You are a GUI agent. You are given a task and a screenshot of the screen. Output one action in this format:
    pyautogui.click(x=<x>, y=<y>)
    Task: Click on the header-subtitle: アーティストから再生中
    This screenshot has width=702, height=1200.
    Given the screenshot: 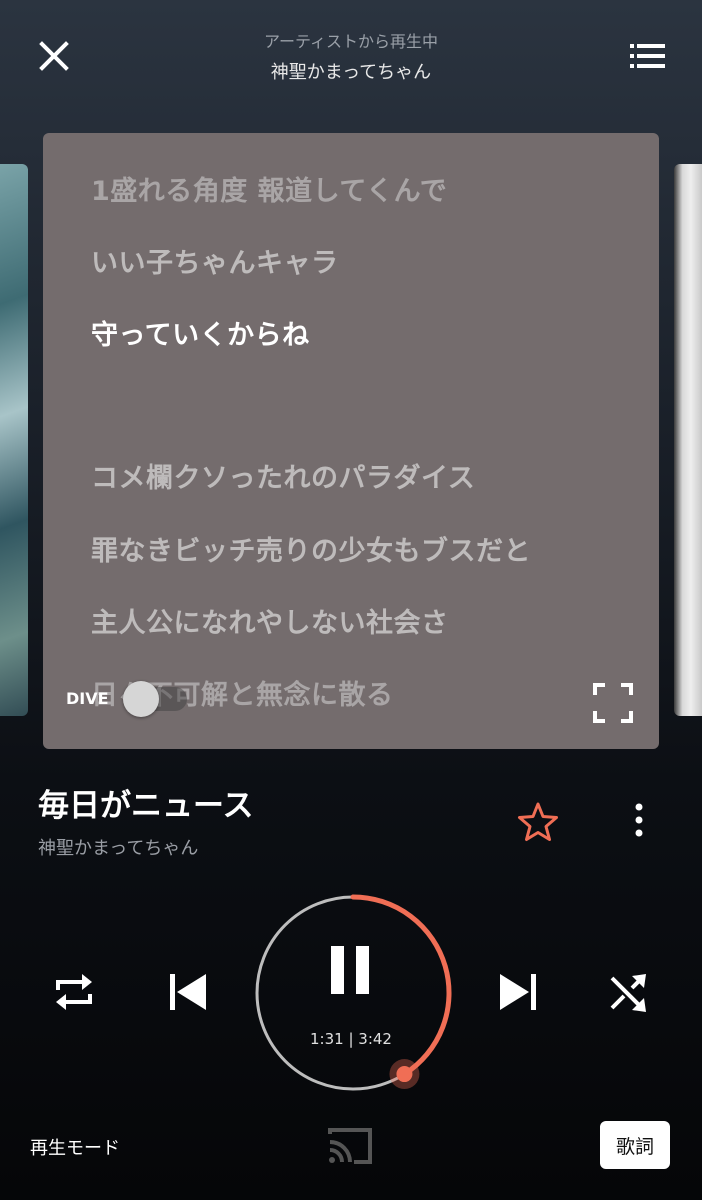 What is the action you would take?
    pyautogui.click(x=351, y=41)
    